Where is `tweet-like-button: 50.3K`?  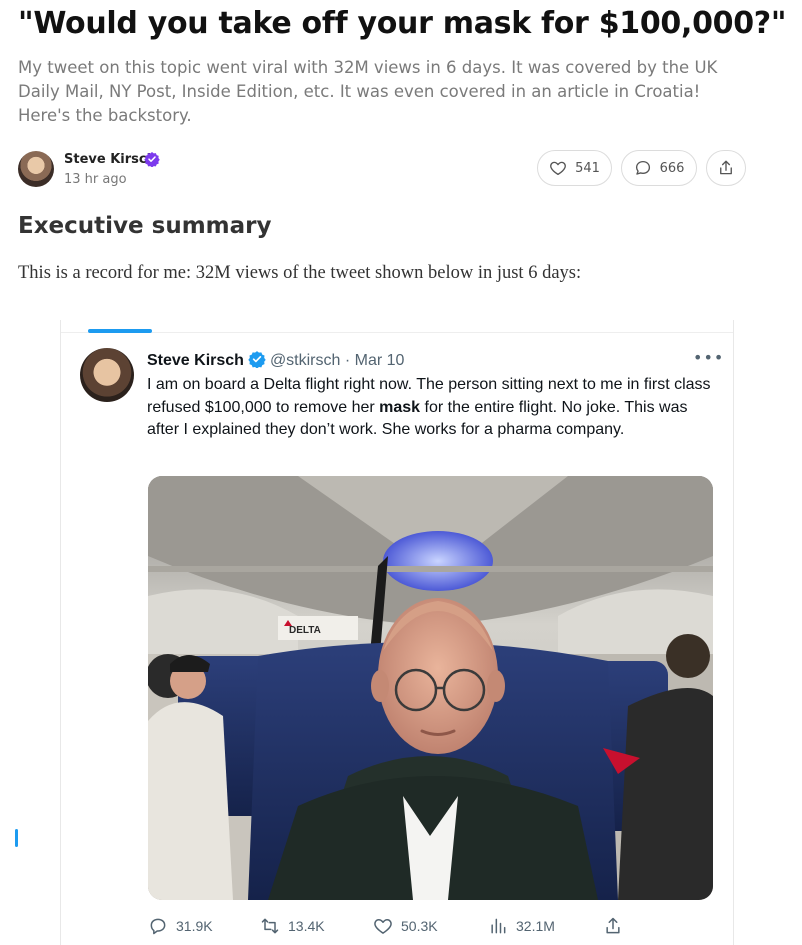
tweet-like-button: 50.3K is located at coordinates (405, 926).